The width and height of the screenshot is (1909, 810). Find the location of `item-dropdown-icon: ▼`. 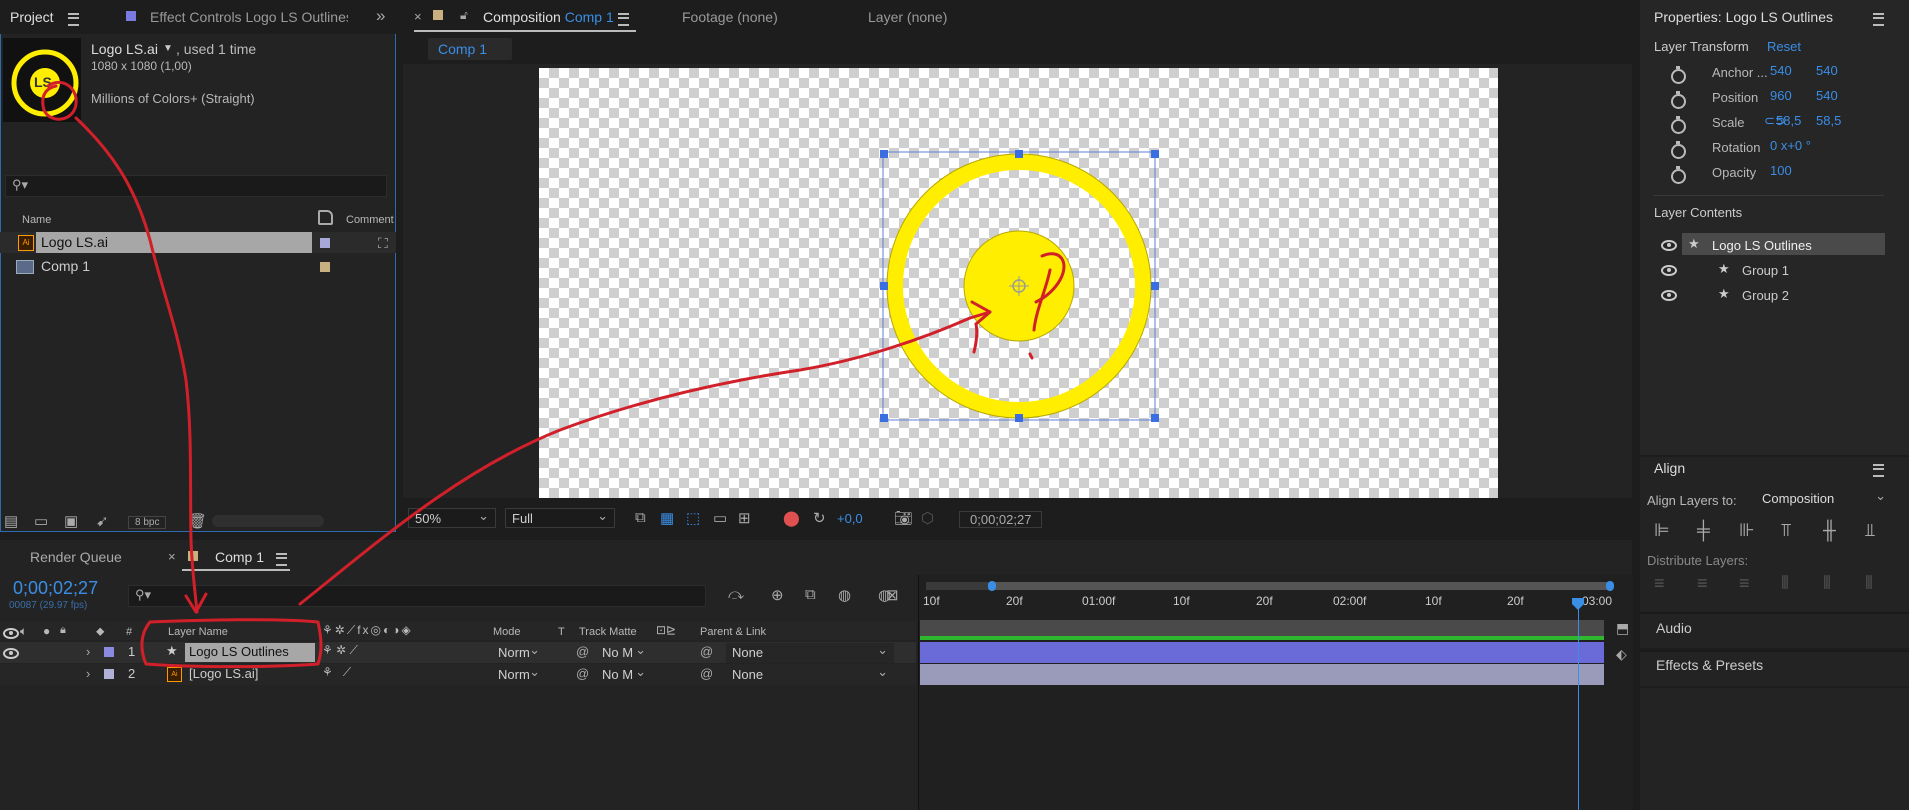

item-dropdown-icon: ▼ is located at coordinates (168, 48).